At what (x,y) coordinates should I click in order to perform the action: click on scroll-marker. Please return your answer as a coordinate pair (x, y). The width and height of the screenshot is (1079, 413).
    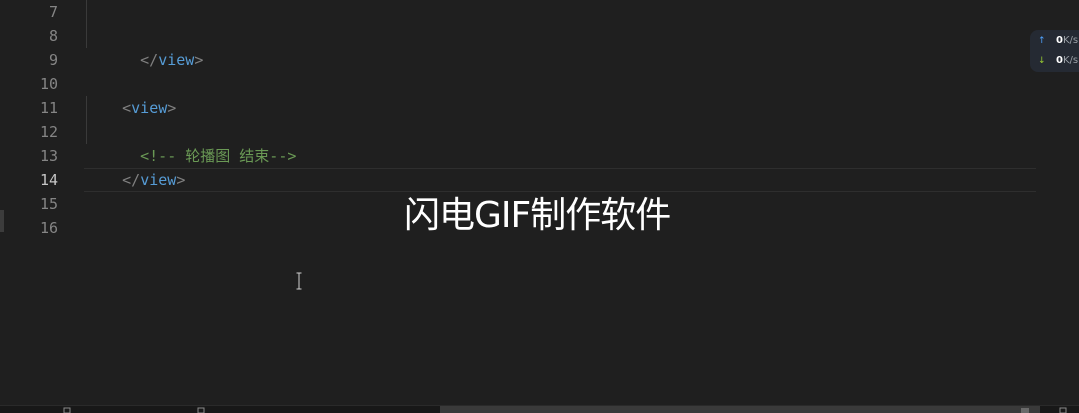
    Looking at the image, I should click on (2, 221).